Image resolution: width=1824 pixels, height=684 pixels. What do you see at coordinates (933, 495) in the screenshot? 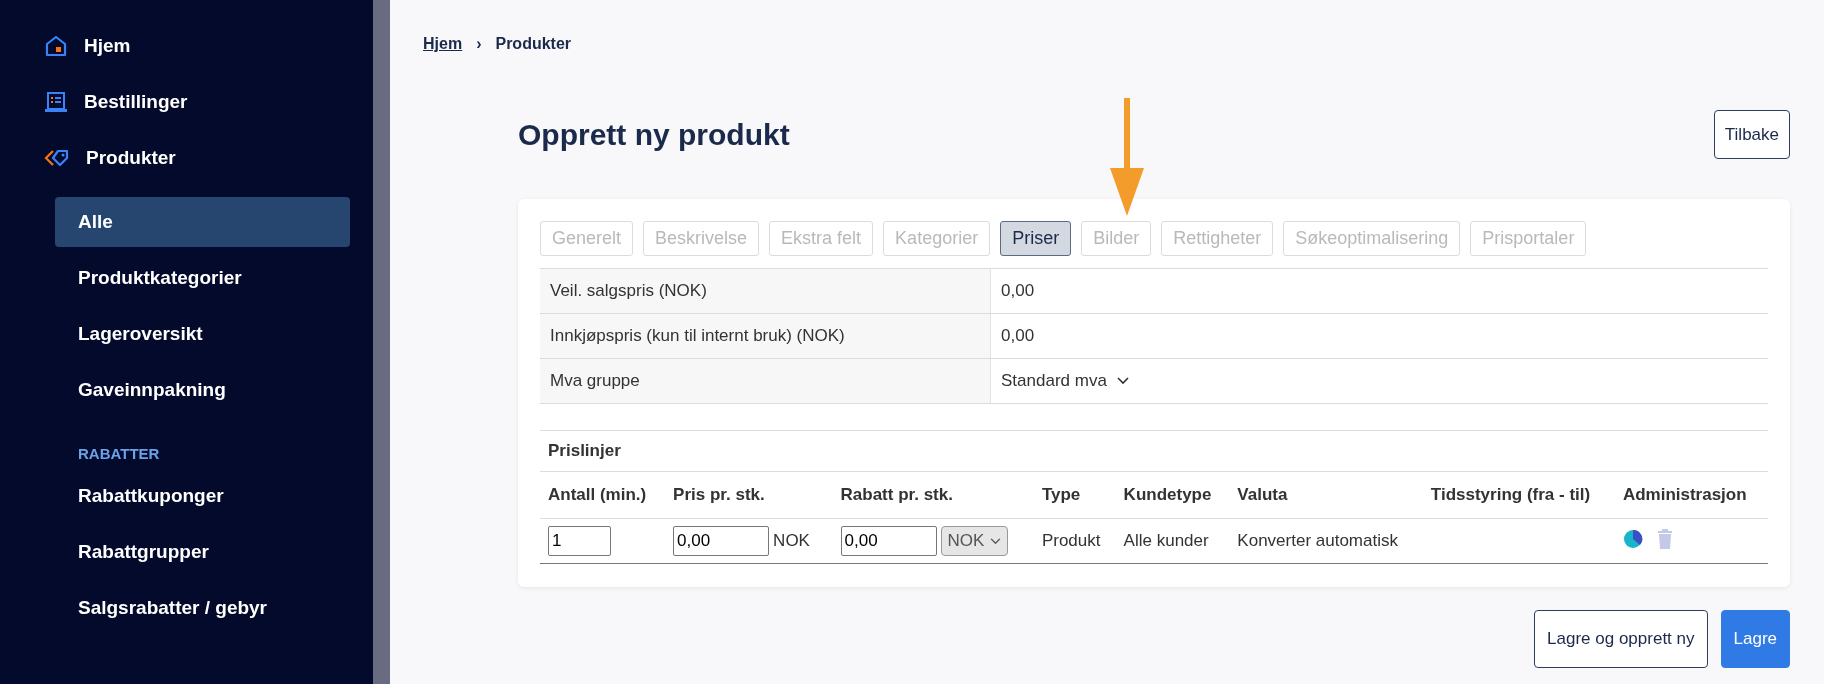
I see `column-header: Rabatt pr. stk.` at bounding box center [933, 495].